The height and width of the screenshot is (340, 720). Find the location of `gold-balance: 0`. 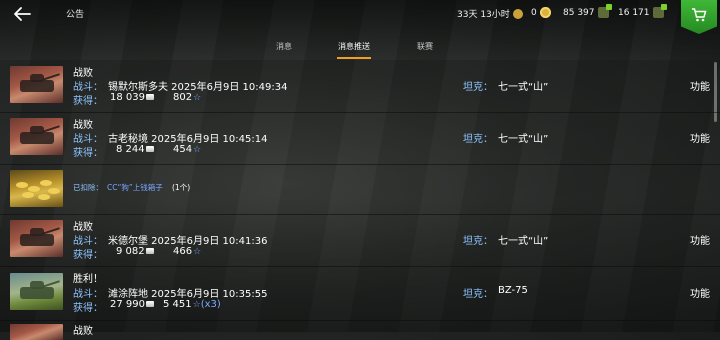

gold-balance: 0 is located at coordinates (541, 12).